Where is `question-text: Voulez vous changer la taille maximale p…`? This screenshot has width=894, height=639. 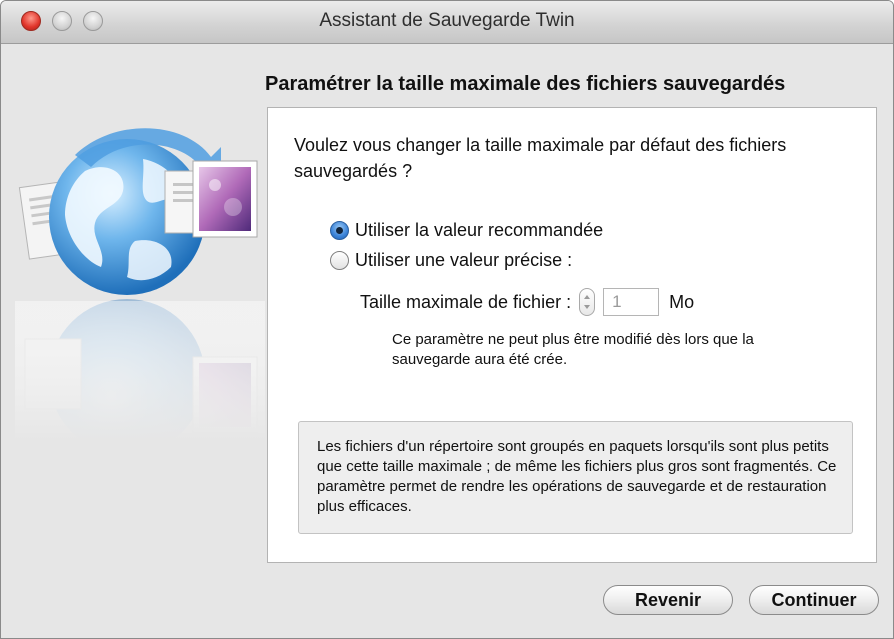
question-text: Voulez vous changer la taille maximale p… is located at coordinates (540, 158).